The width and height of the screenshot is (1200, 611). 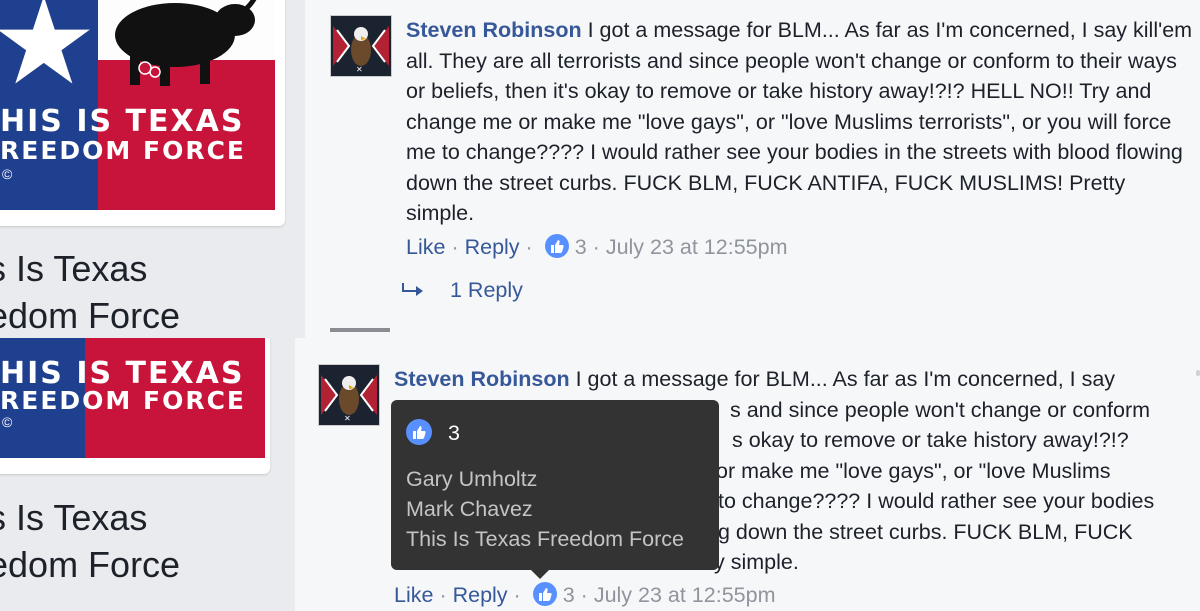 I want to click on scroll-indicator, so click(x=1198, y=373).